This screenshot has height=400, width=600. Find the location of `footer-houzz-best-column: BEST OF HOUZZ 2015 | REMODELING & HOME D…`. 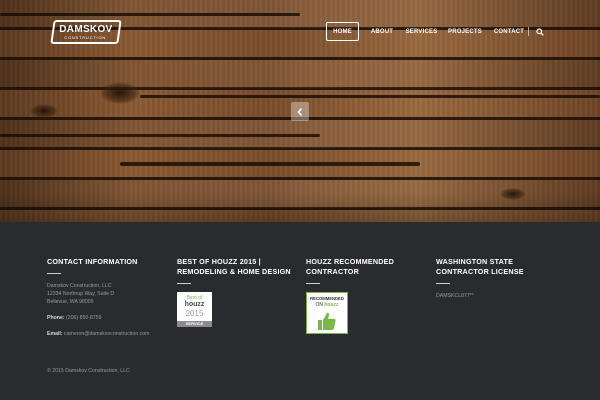

footer-houzz-best-column: BEST OF HOUZZ 2015 | REMODELING & HOME D… is located at coordinates (237, 292).